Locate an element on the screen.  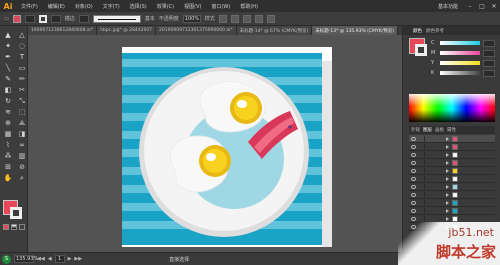
shape-builder-icon: ⊕ is located at coordinates (8, 123).